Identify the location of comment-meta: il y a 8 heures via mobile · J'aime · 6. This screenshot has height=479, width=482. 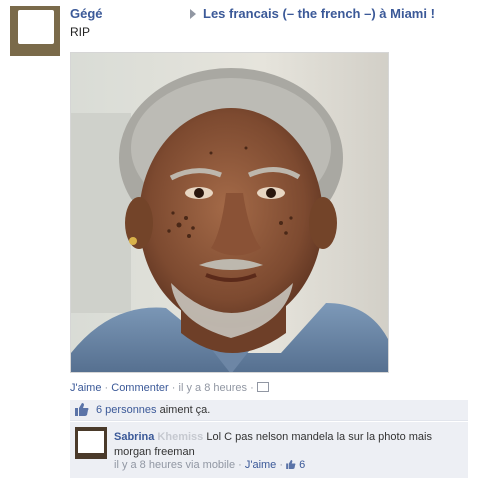
(209, 465).